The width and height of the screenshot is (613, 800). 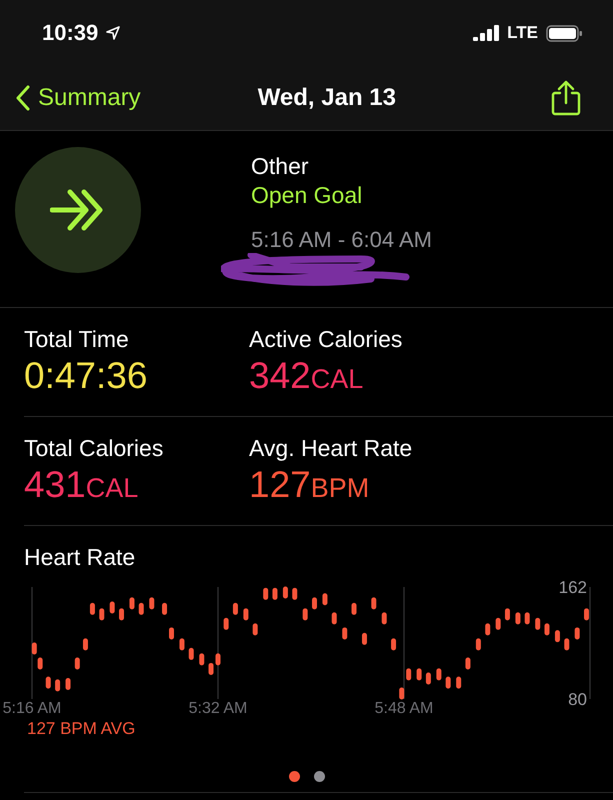 I want to click on metric-value: 342CAL, so click(x=306, y=376).